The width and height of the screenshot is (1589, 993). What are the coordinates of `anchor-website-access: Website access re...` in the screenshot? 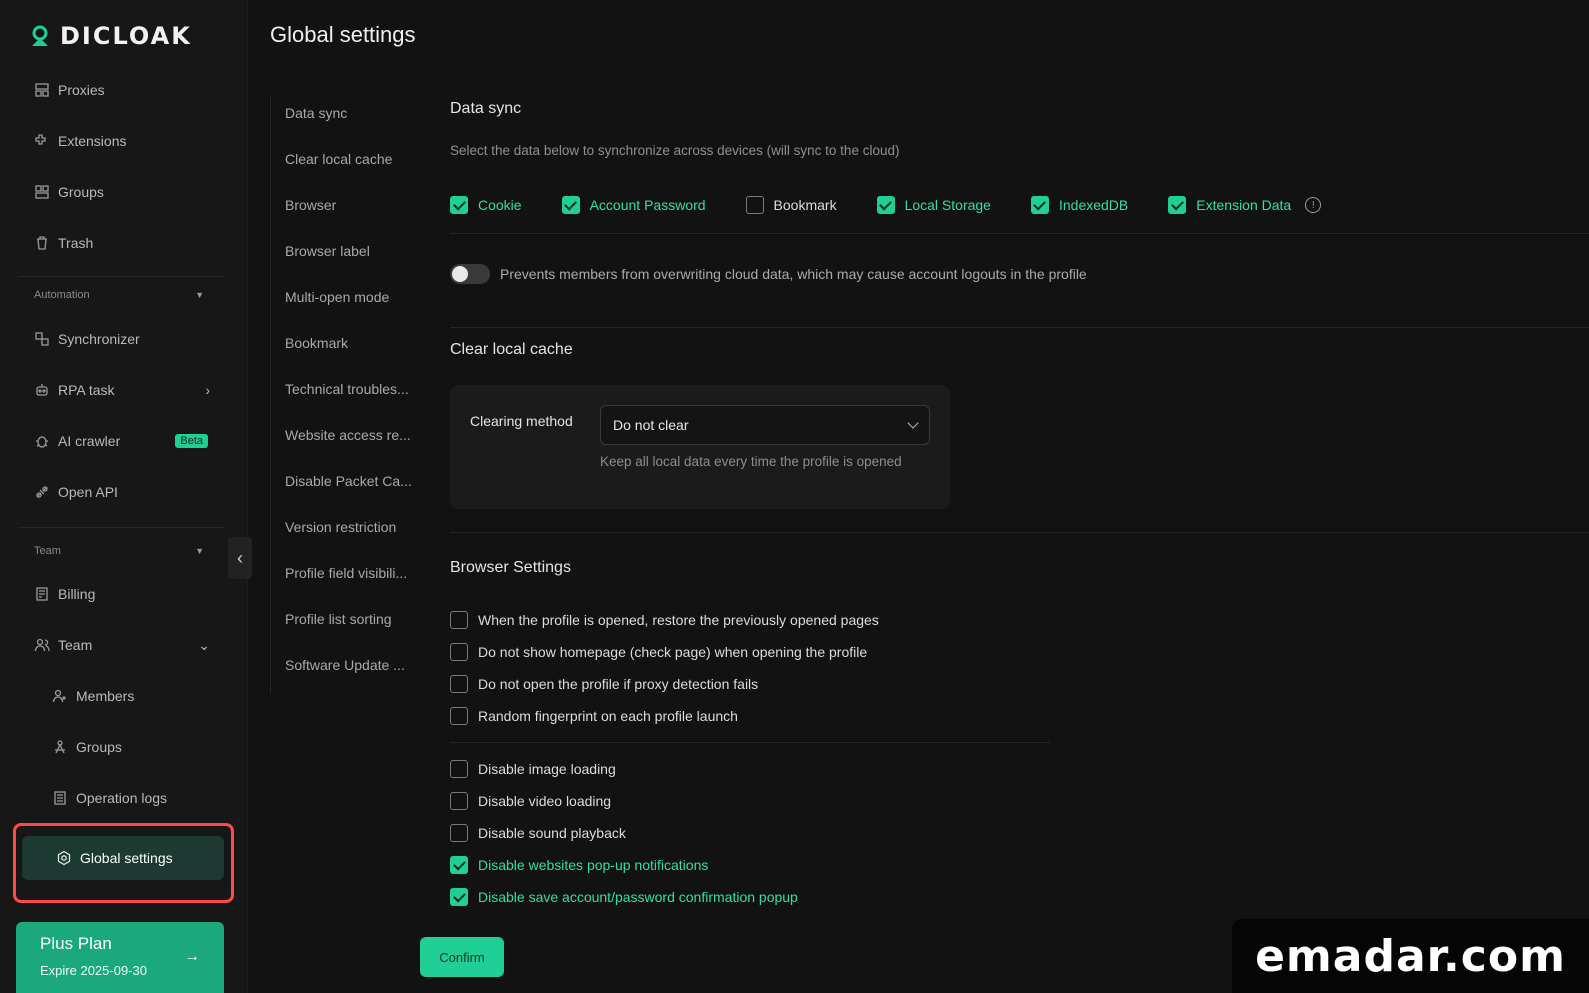 It's located at (346, 441).